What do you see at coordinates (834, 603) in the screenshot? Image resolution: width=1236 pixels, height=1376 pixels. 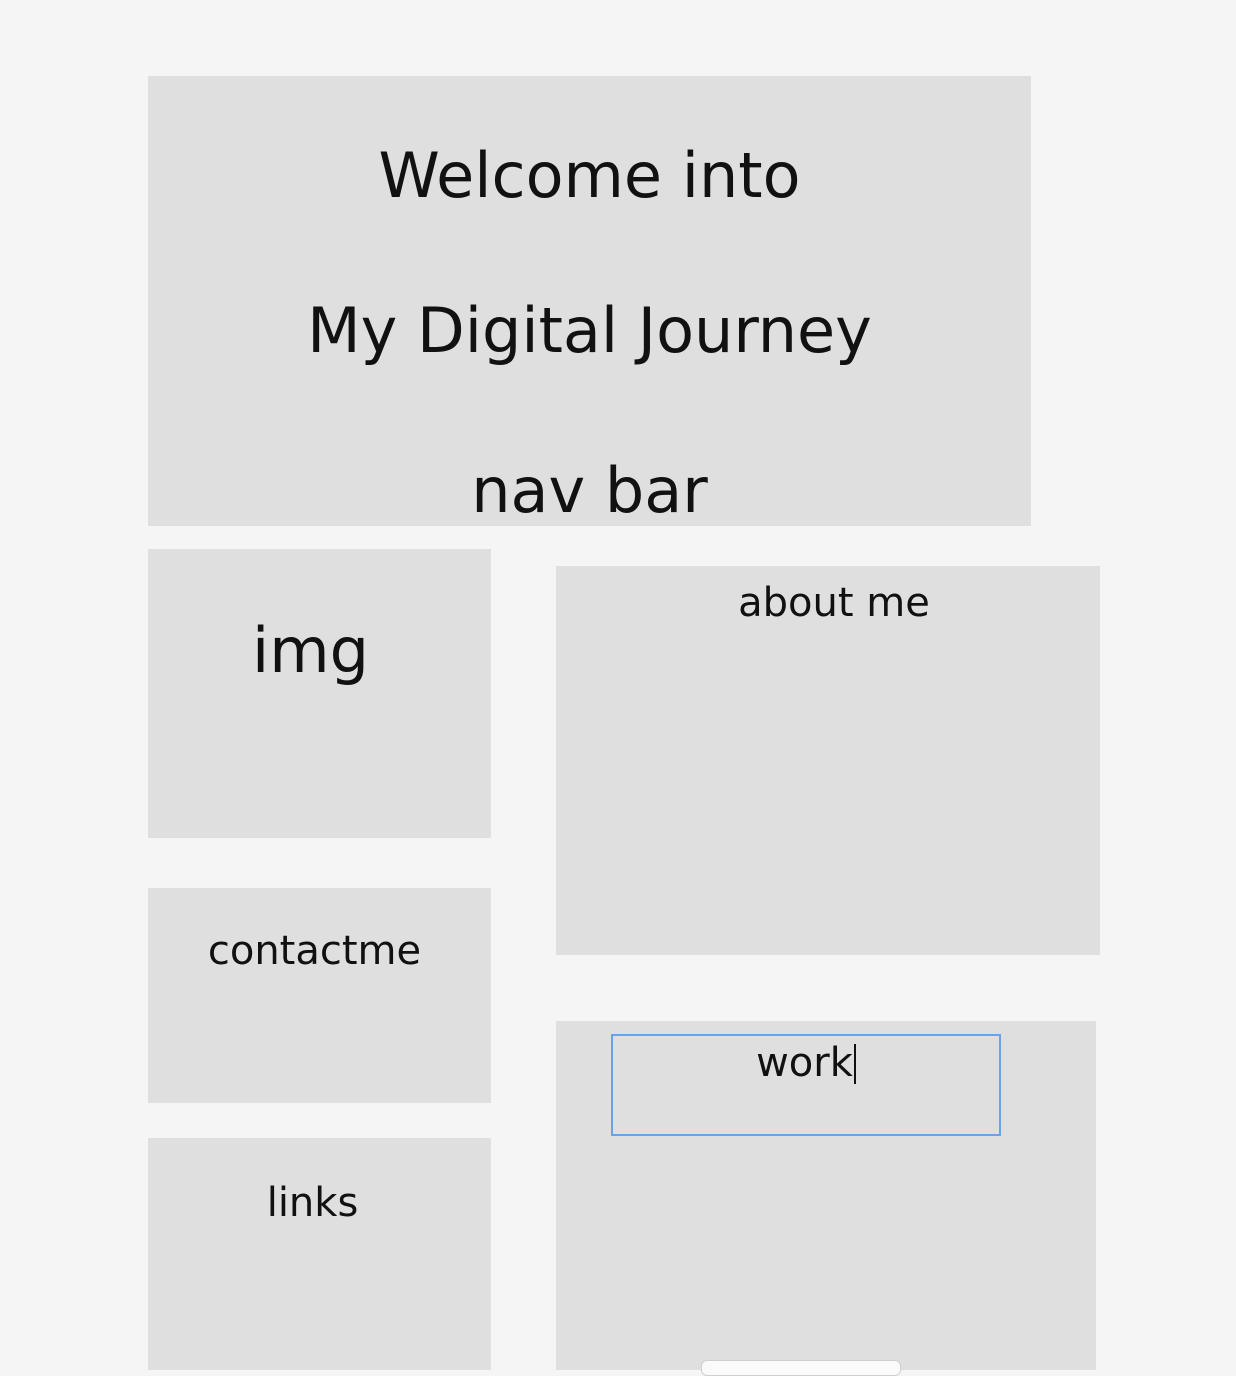 I see `about-me-label: about me` at bounding box center [834, 603].